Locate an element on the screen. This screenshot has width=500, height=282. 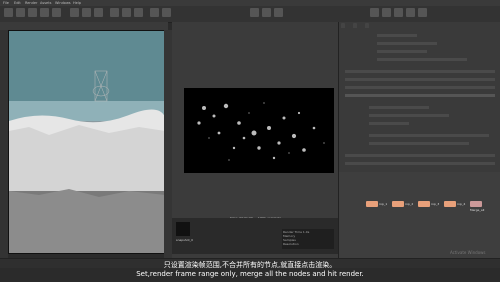
subtitle-chinese: 只设置渲染帧范围,不合并所有的节点,就直接点击渲染。 is located at coordinates (250, 265).